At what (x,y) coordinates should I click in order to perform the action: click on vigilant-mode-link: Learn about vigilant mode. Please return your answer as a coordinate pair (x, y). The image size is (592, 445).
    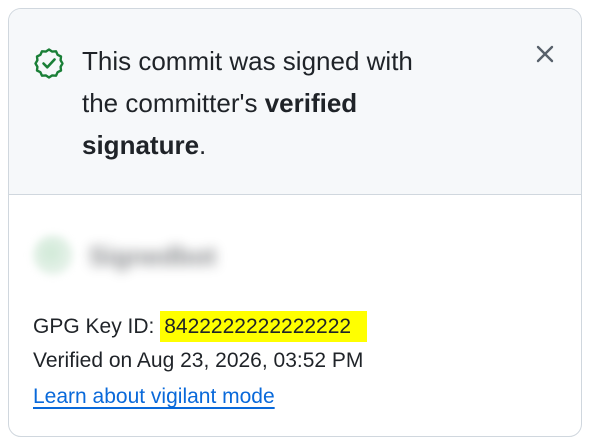
    Looking at the image, I should click on (154, 396).